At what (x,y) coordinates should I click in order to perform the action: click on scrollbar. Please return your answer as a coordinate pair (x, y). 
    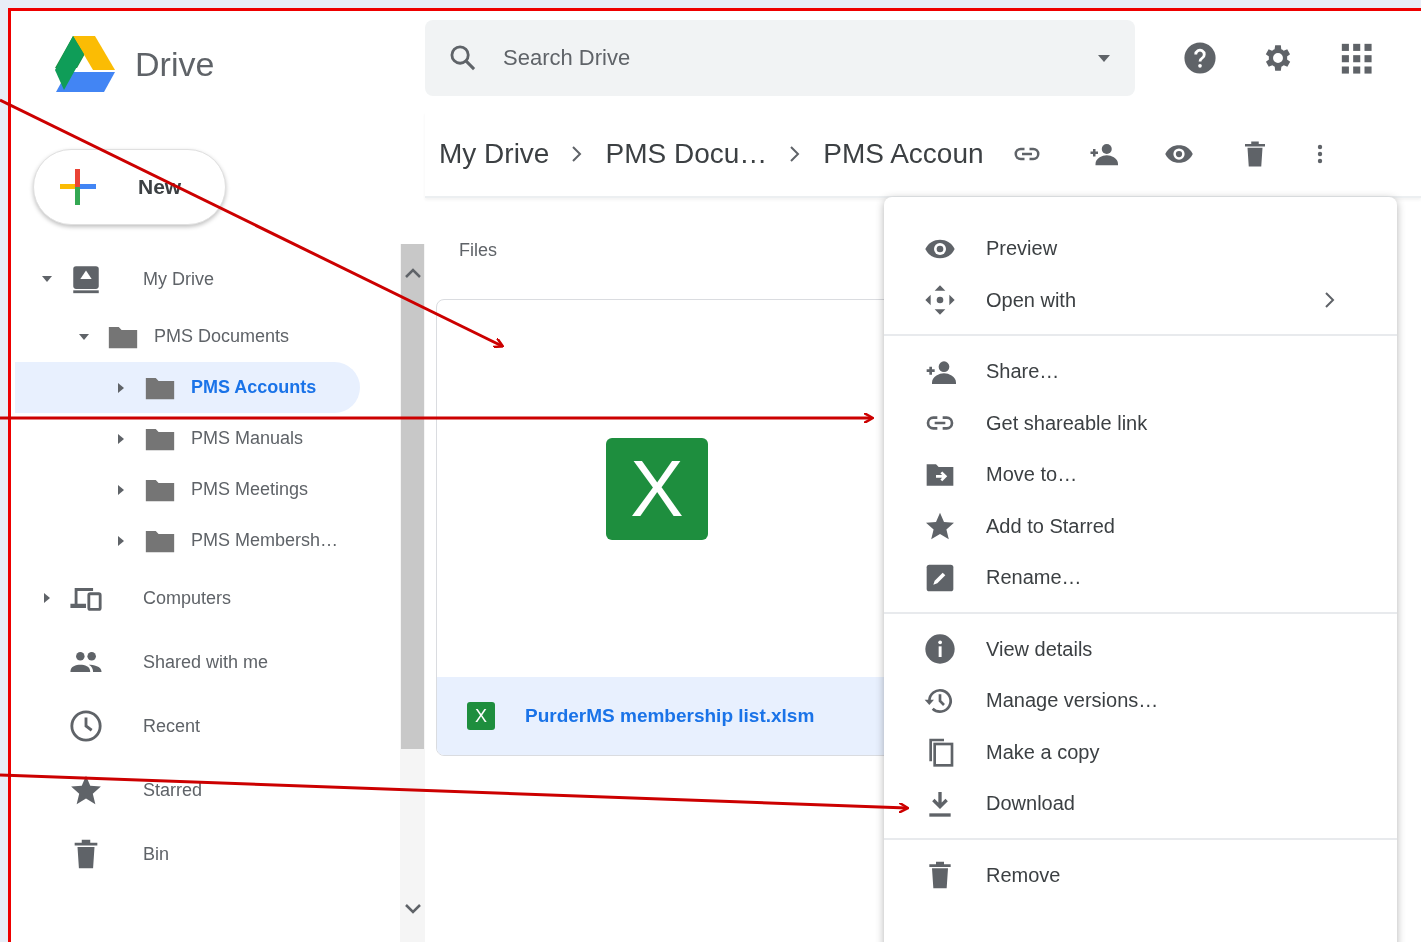
    Looking at the image, I should click on (412, 593).